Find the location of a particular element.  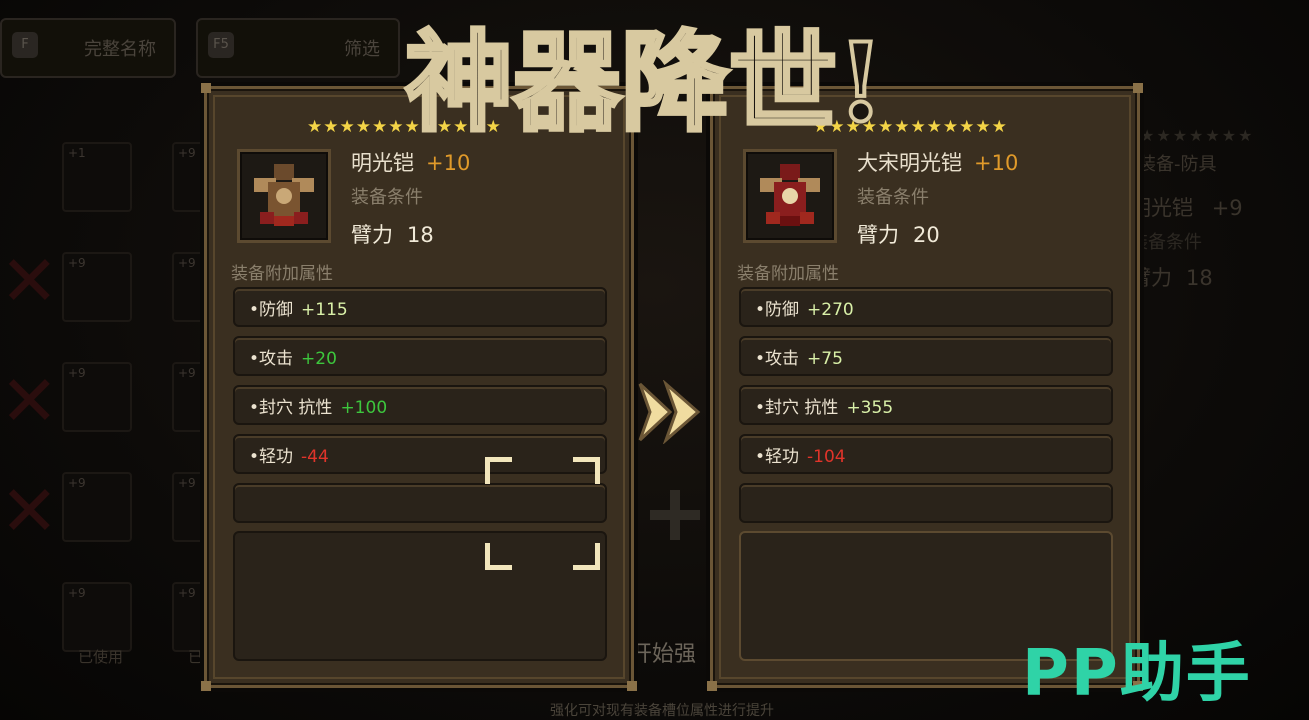

attribute-row: •封穴 抗性 +355 is located at coordinates (926, 405).